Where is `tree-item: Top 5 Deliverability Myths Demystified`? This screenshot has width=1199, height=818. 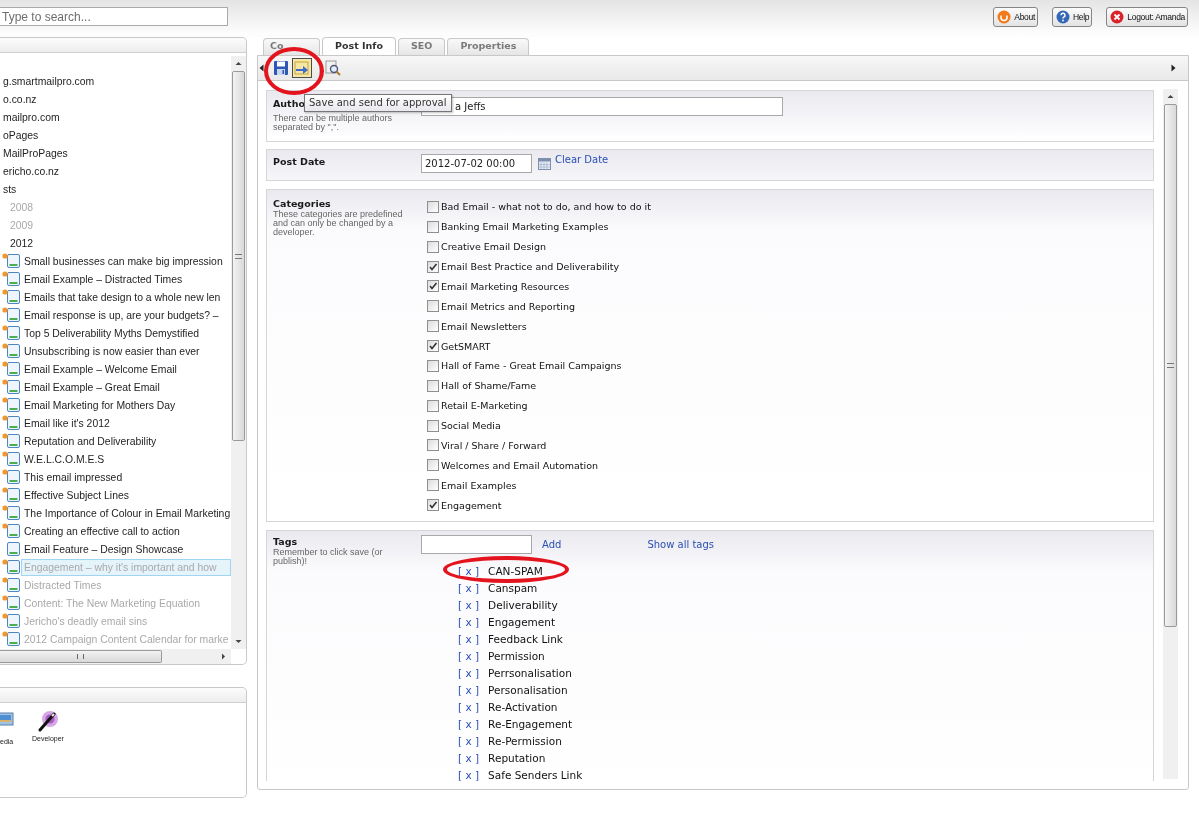 tree-item: Top 5 Deliverability Myths Demystified is located at coordinates (111, 333).